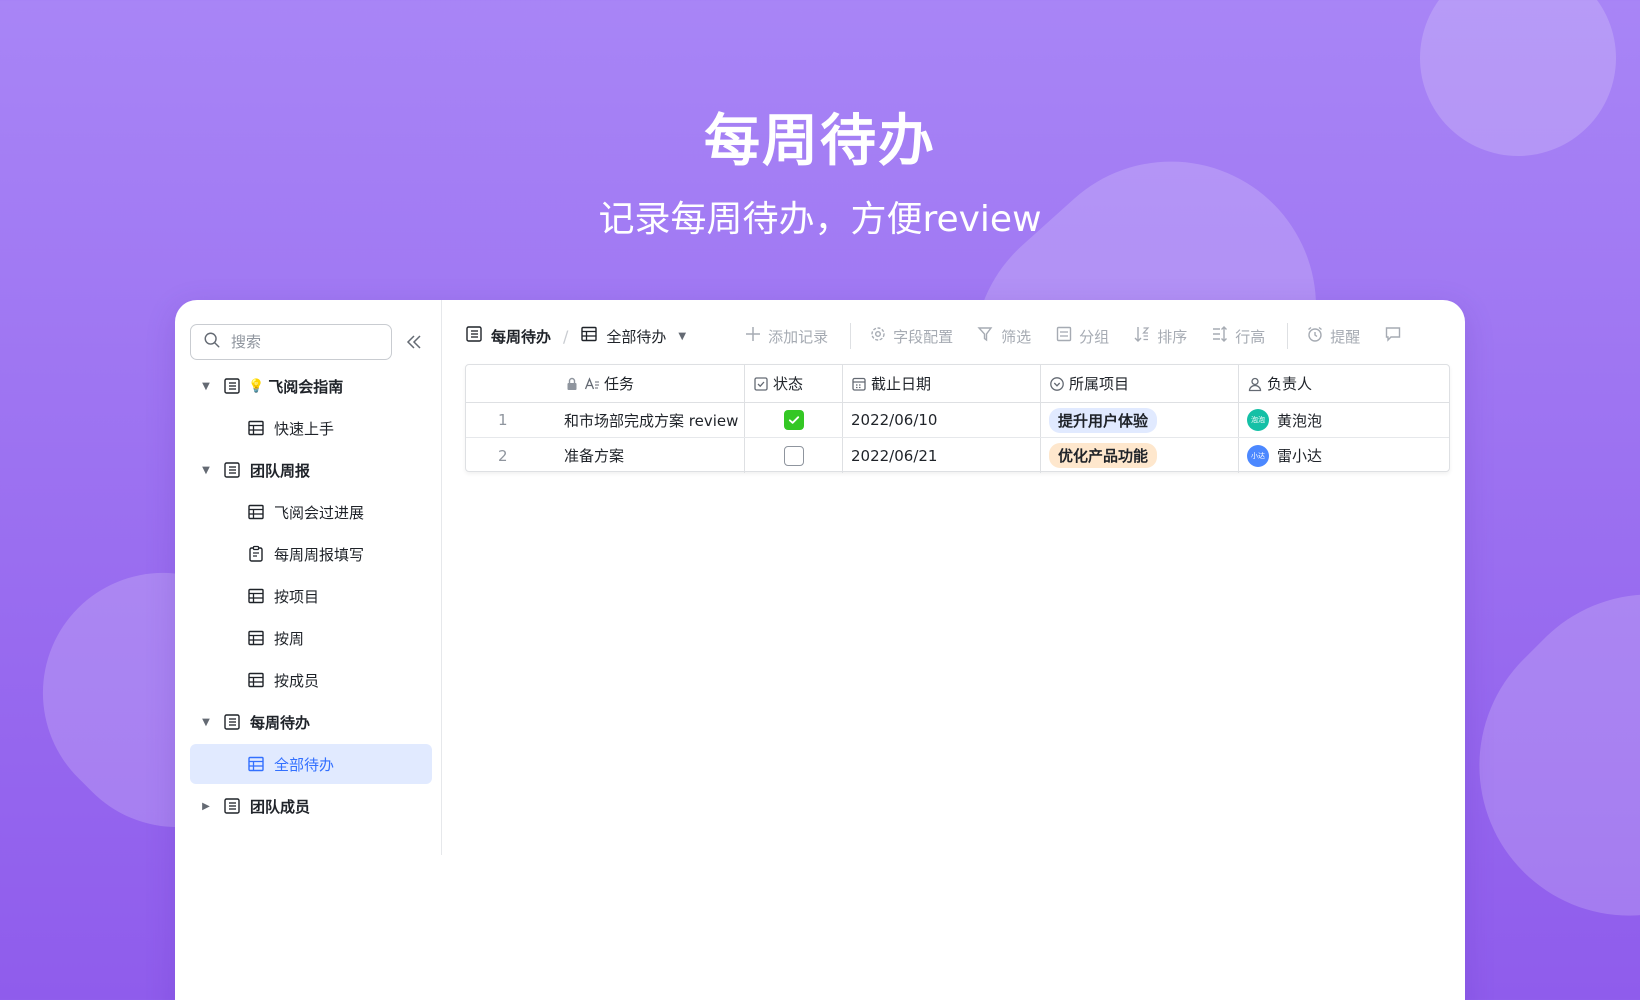 The width and height of the screenshot is (1640, 1000). I want to click on comment-icon, so click(1393, 336).